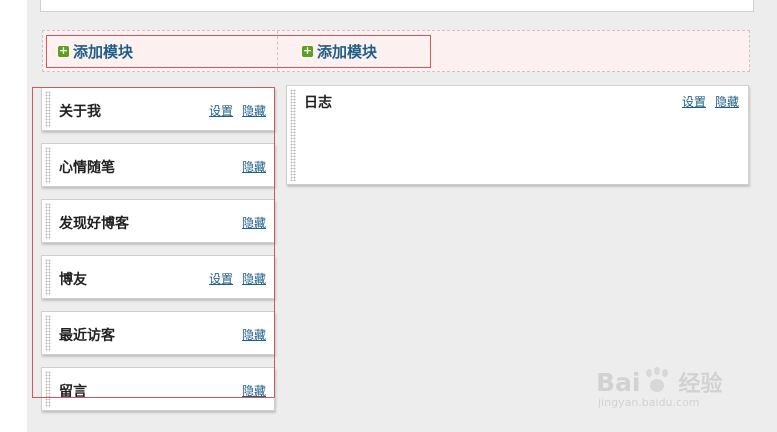  What do you see at coordinates (80, 112) in the screenshot?
I see `module-title: 关于我` at bounding box center [80, 112].